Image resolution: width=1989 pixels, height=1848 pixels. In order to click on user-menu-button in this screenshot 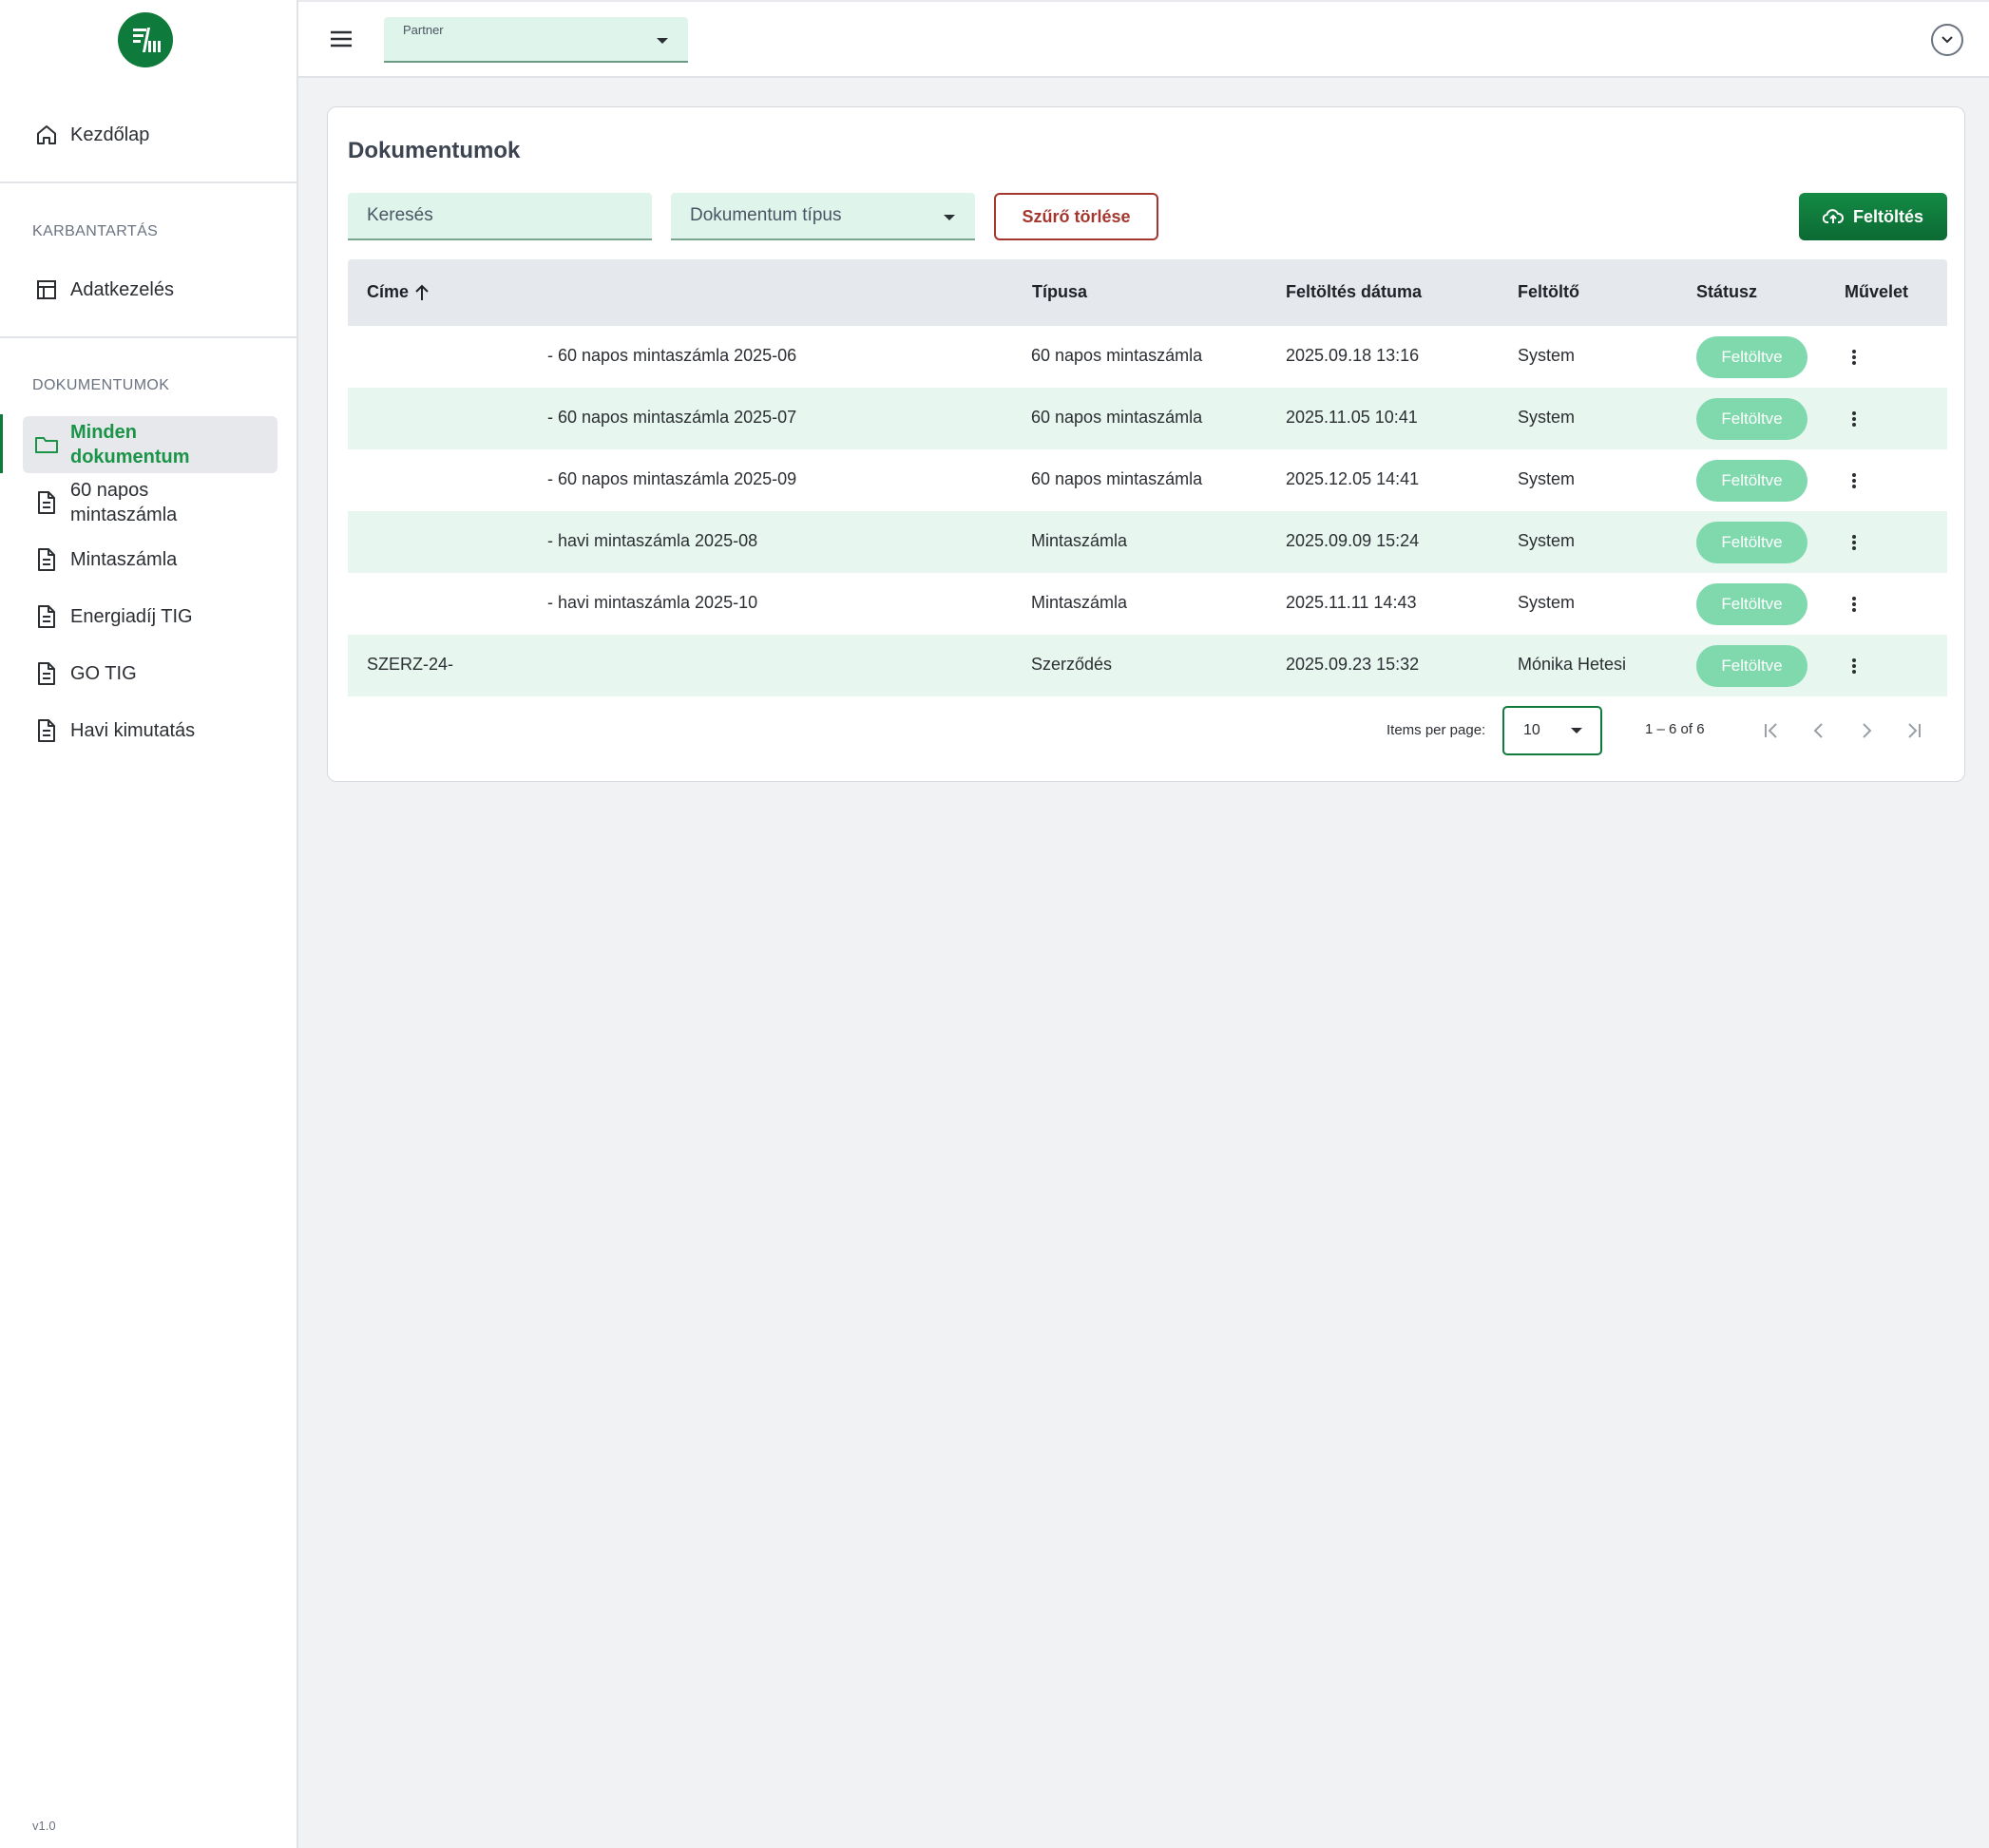, I will do `click(1947, 40)`.